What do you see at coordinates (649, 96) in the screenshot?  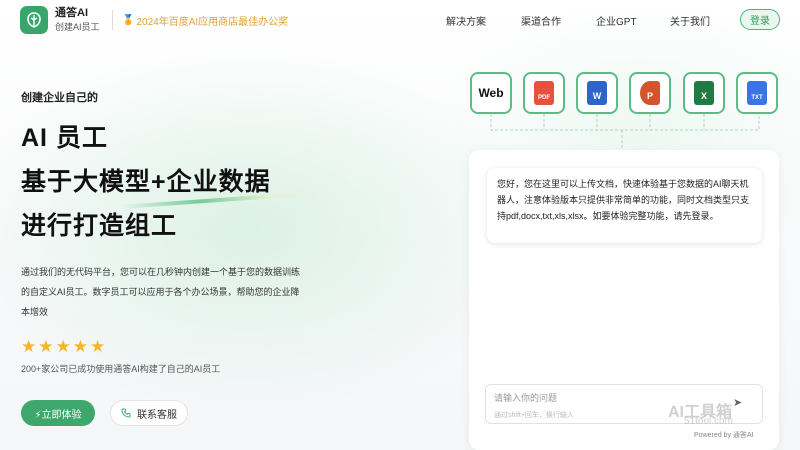 I see `powerpoint-label: P` at bounding box center [649, 96].